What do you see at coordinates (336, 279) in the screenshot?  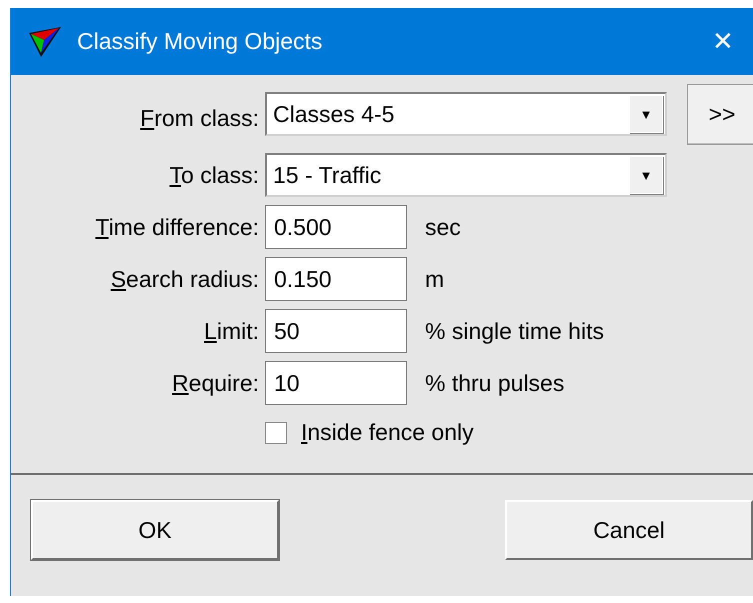 I see `input-field: 0.150` at bounding box center [336, 279].